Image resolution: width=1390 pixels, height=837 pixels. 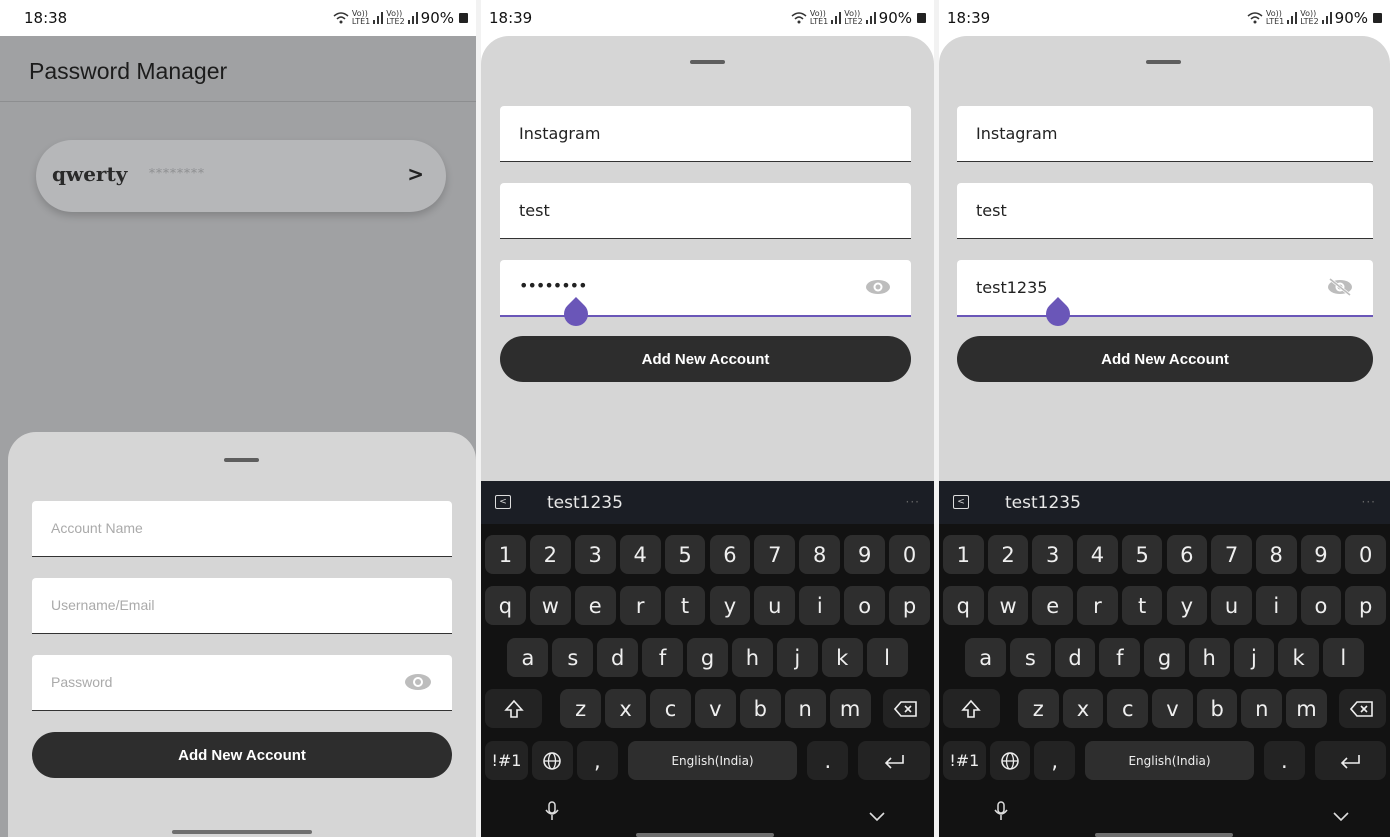 I want to click on key-s: s, so click(x=1030, y=657).